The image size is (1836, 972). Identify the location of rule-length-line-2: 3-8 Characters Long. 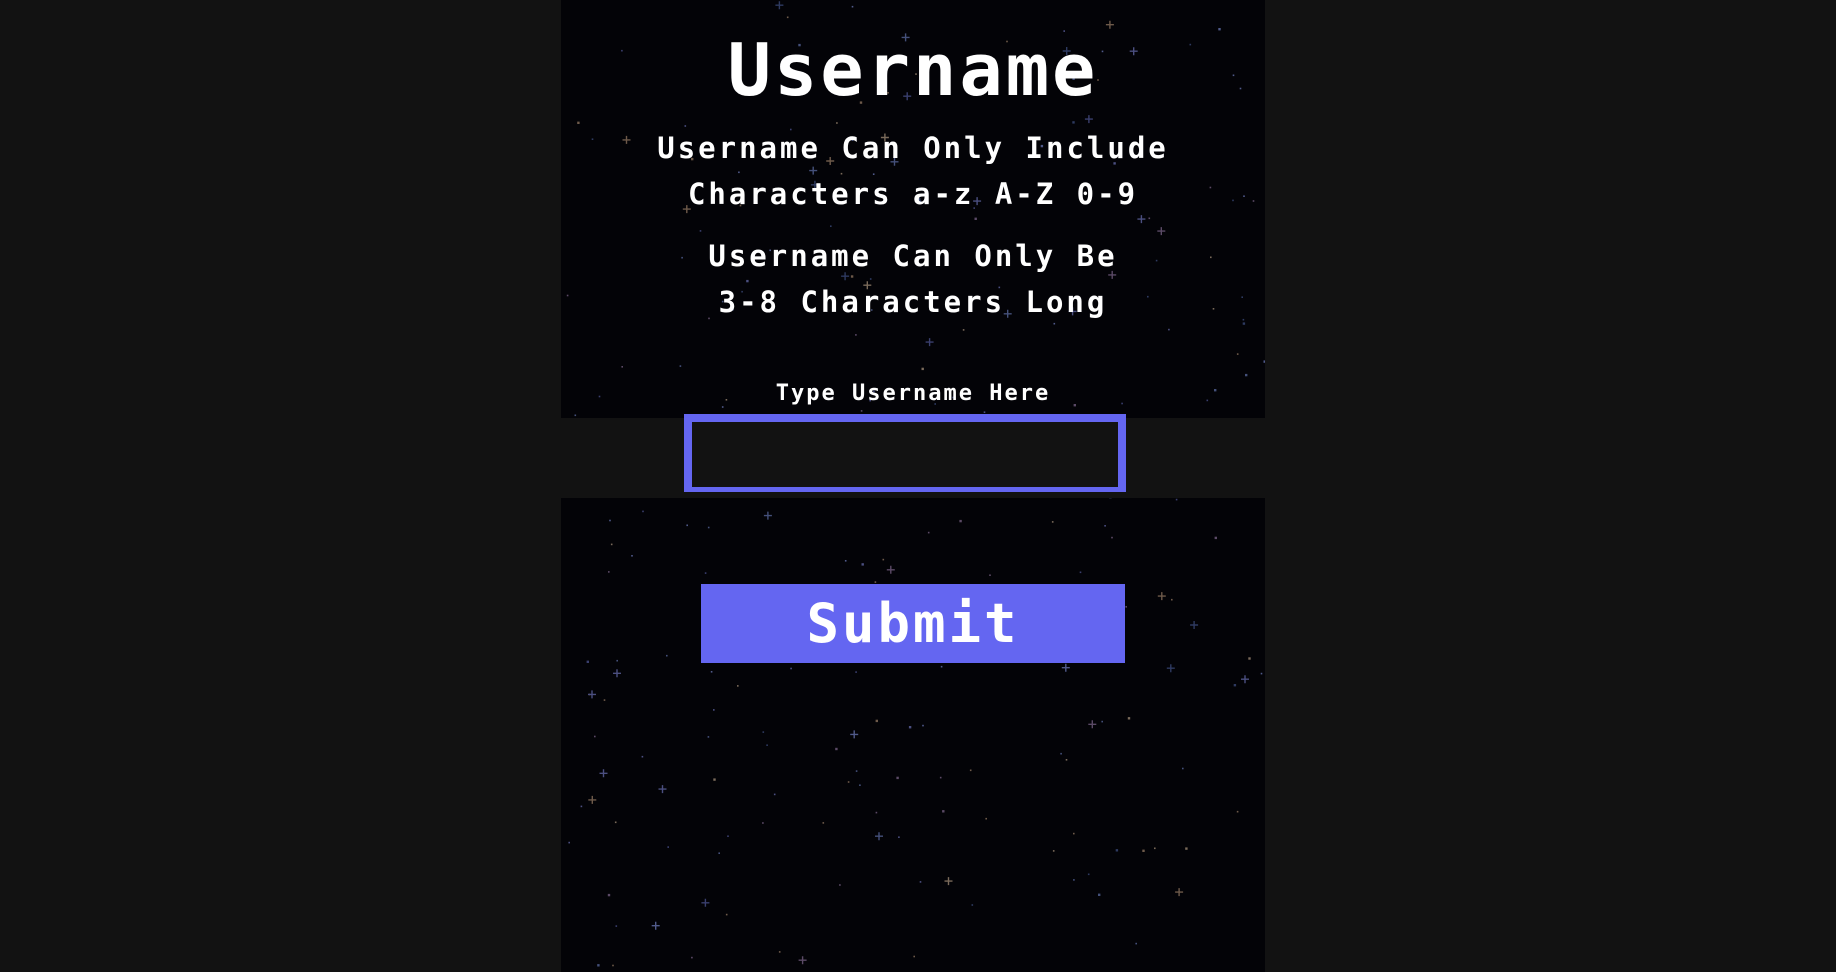
(913, 302).